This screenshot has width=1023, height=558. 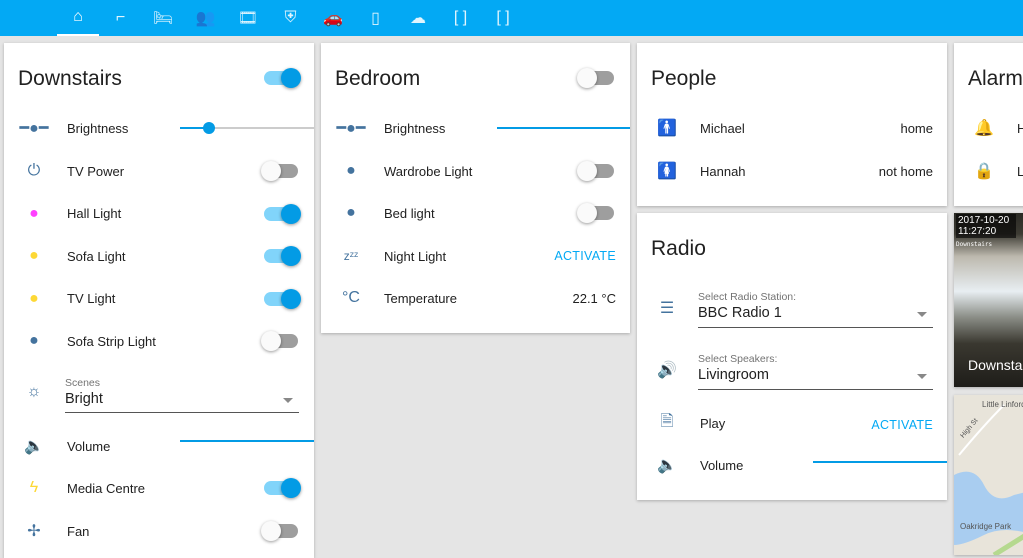 I want to click on entity-row: ● Sofa Strip Light, so click(x=159, y=341).